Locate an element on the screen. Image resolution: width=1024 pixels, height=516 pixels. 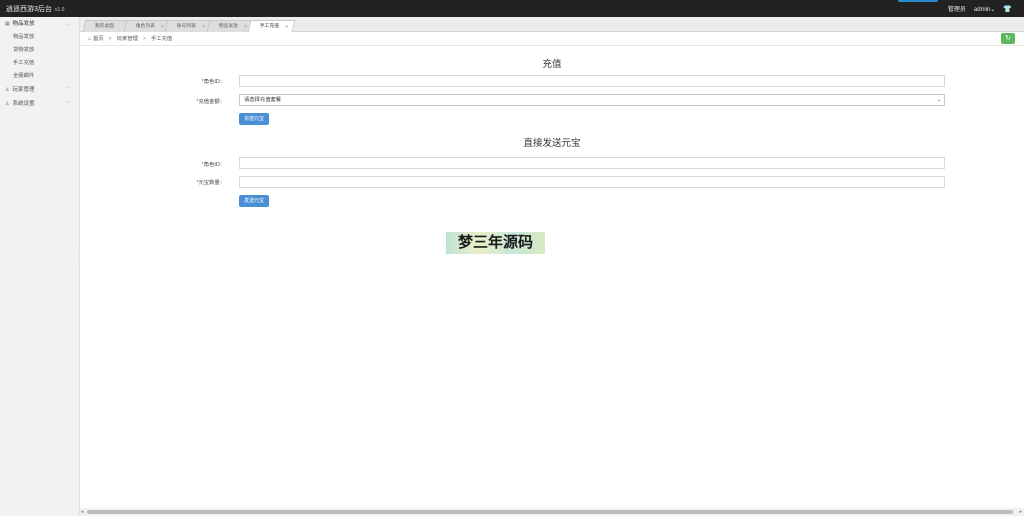
brand: 逍遥西游3后台 v1.0 is located at coordinates (35, 9).